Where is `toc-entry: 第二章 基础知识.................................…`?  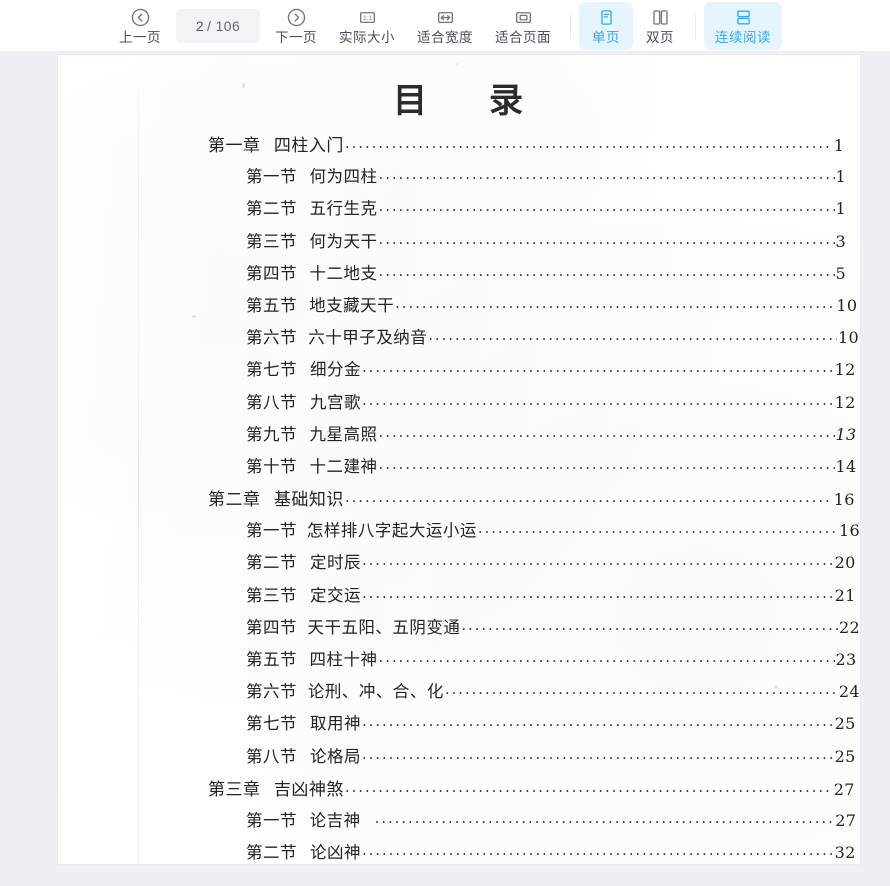 toc-entry: 第二章 基础知识.................................… is located at coordinates (459, 501).